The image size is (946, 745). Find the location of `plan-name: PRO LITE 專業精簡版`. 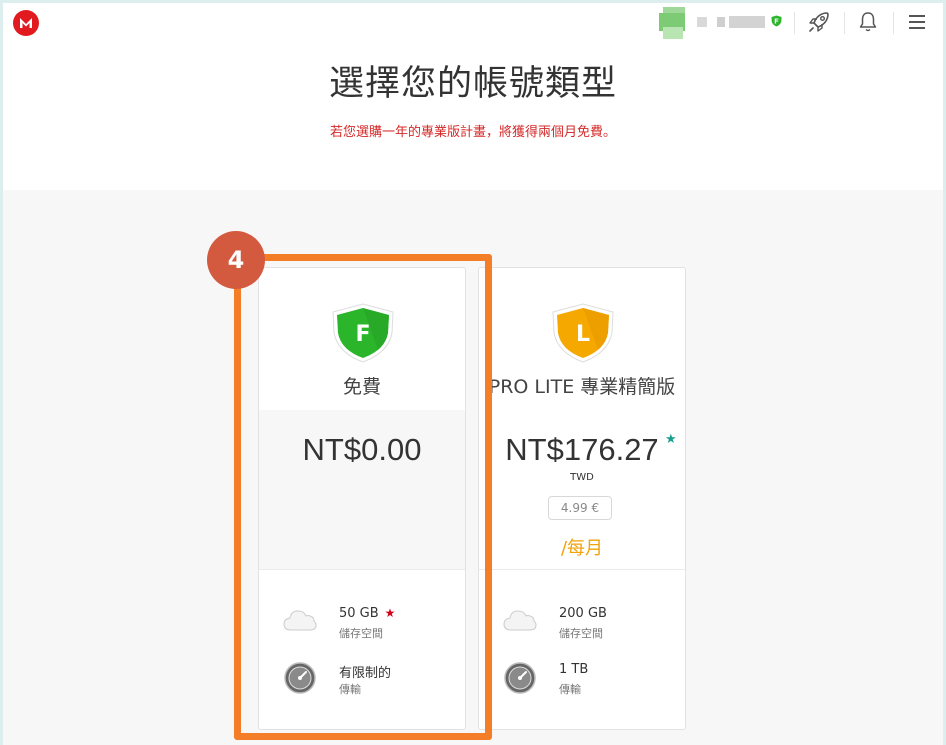

plan-name: PRO LITE 專業精簡版 is located at coordinates (582, 387).